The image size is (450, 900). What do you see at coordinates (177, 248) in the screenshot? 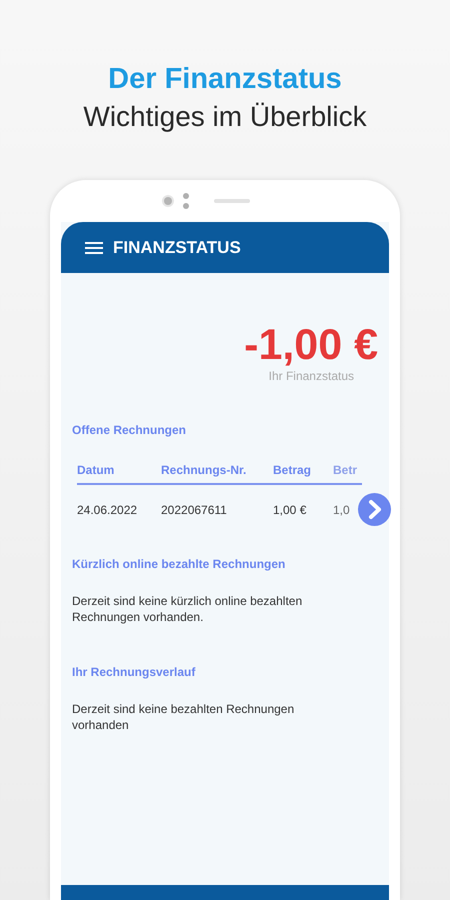
I see `app-bar-title: FINANZSTATUS` at bounding box center [177, 248].